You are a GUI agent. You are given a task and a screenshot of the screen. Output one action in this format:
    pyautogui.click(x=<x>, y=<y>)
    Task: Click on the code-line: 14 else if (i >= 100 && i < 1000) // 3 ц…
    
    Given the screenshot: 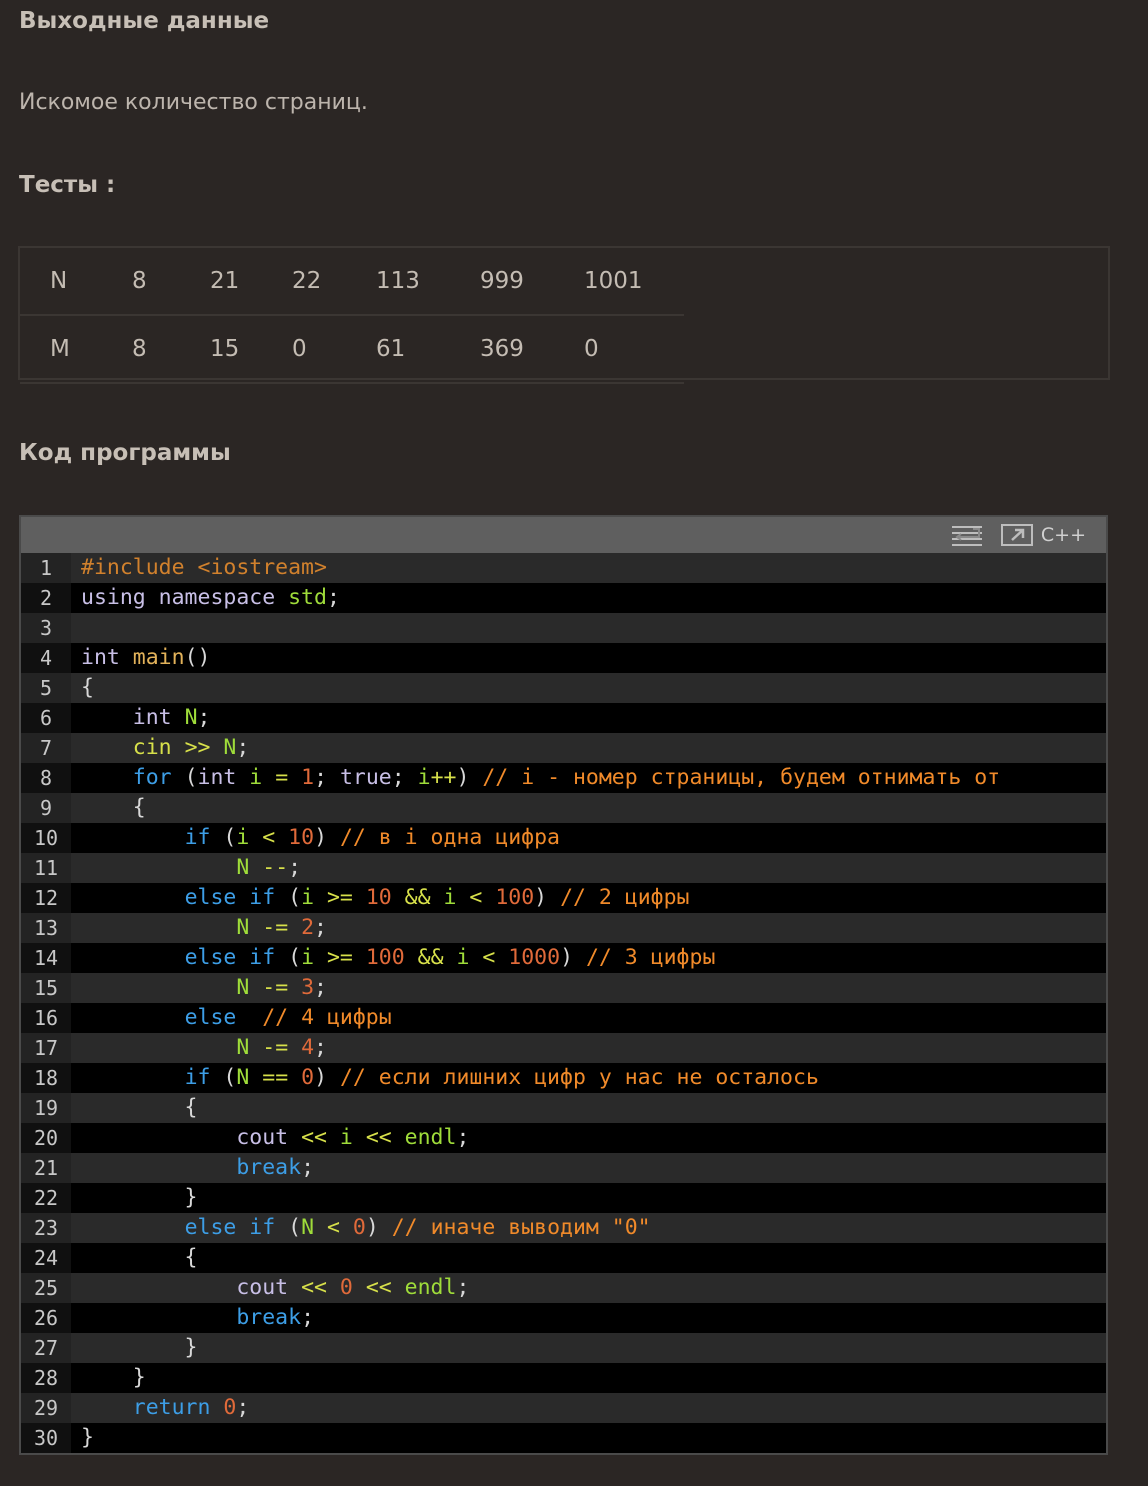 What is the action you would take?
    pyautogui.click(x=563, y=958)
    